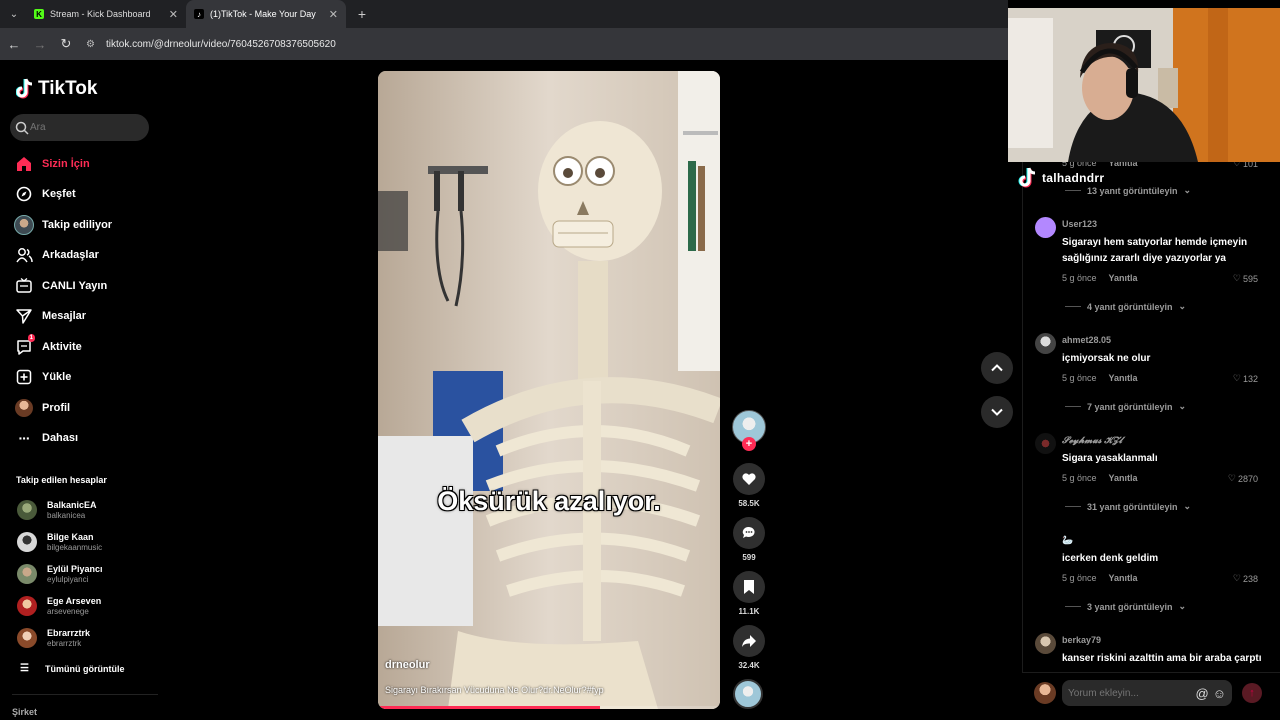 The height and width of the screenshot is (720, 1280). What do you see at coordinates (266, 14) in the screenshot?
I see `browser-tab-tiktok: ♪ (1)TikTok - Make Your Day ✕` at bounding box center [266, 14].